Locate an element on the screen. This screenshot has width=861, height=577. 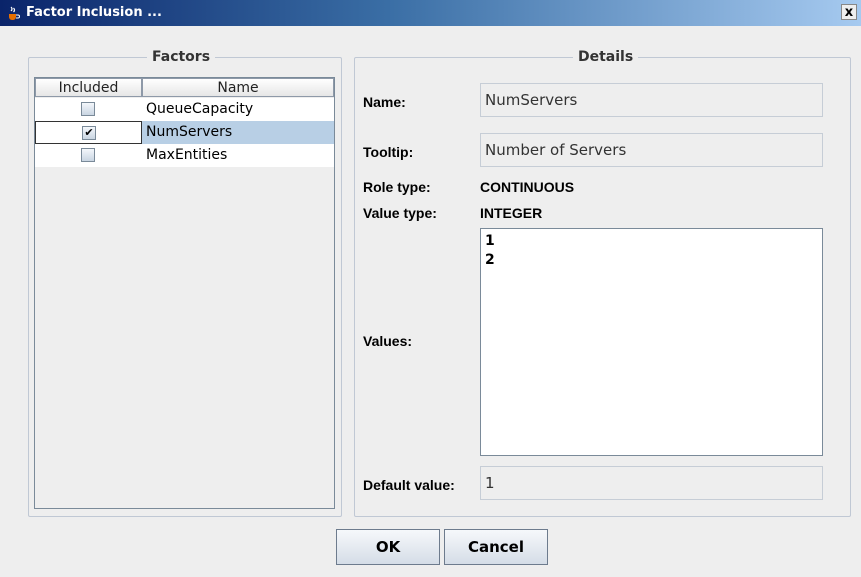
table-row: MaxEntities is located at coordinates (184, 155).